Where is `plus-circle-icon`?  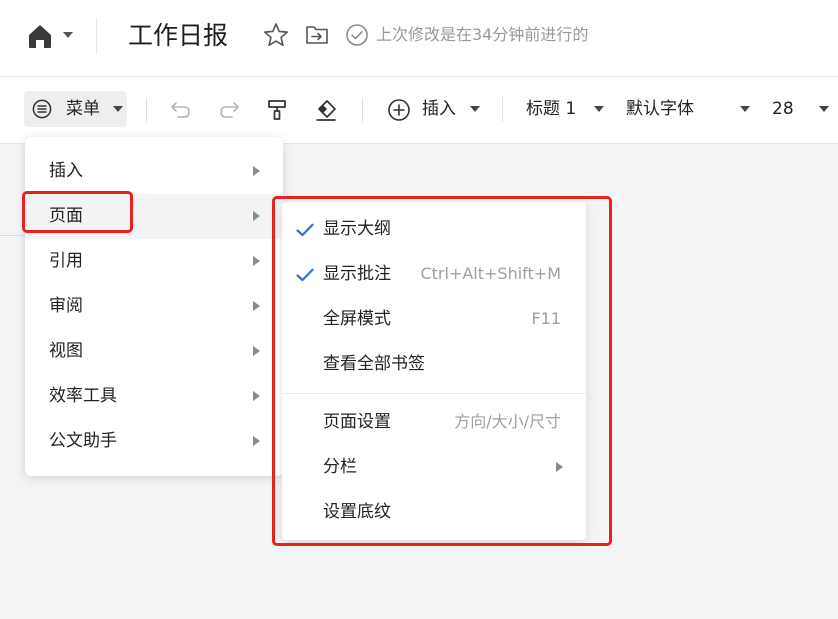 plus-circle-icon is located at coordinates (399, 110).